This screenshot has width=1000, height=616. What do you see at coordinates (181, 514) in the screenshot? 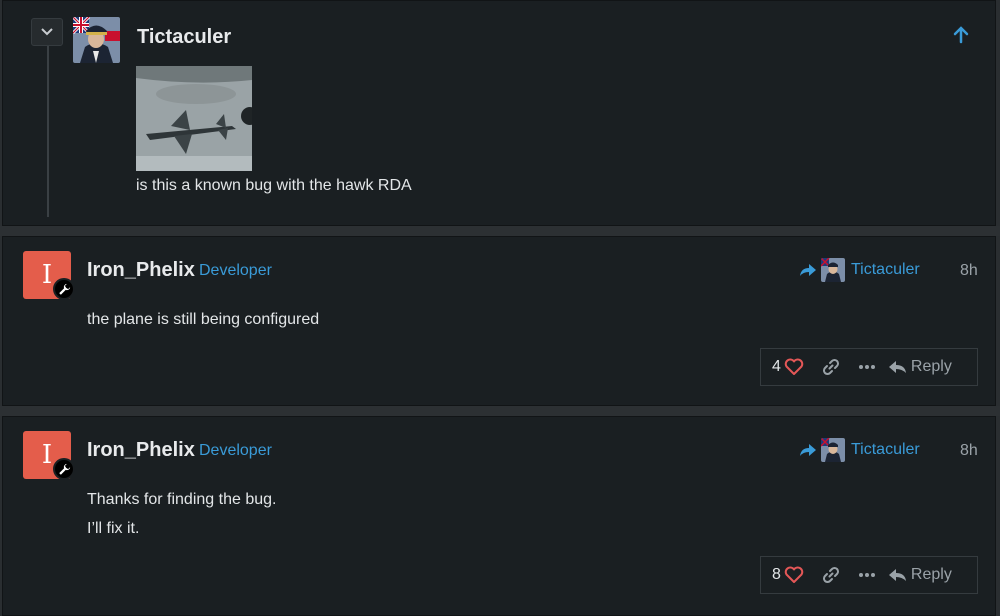
I see `post-body: Thanks for finding the bug. I’ll fix it.` at bounding box center [181, 514].